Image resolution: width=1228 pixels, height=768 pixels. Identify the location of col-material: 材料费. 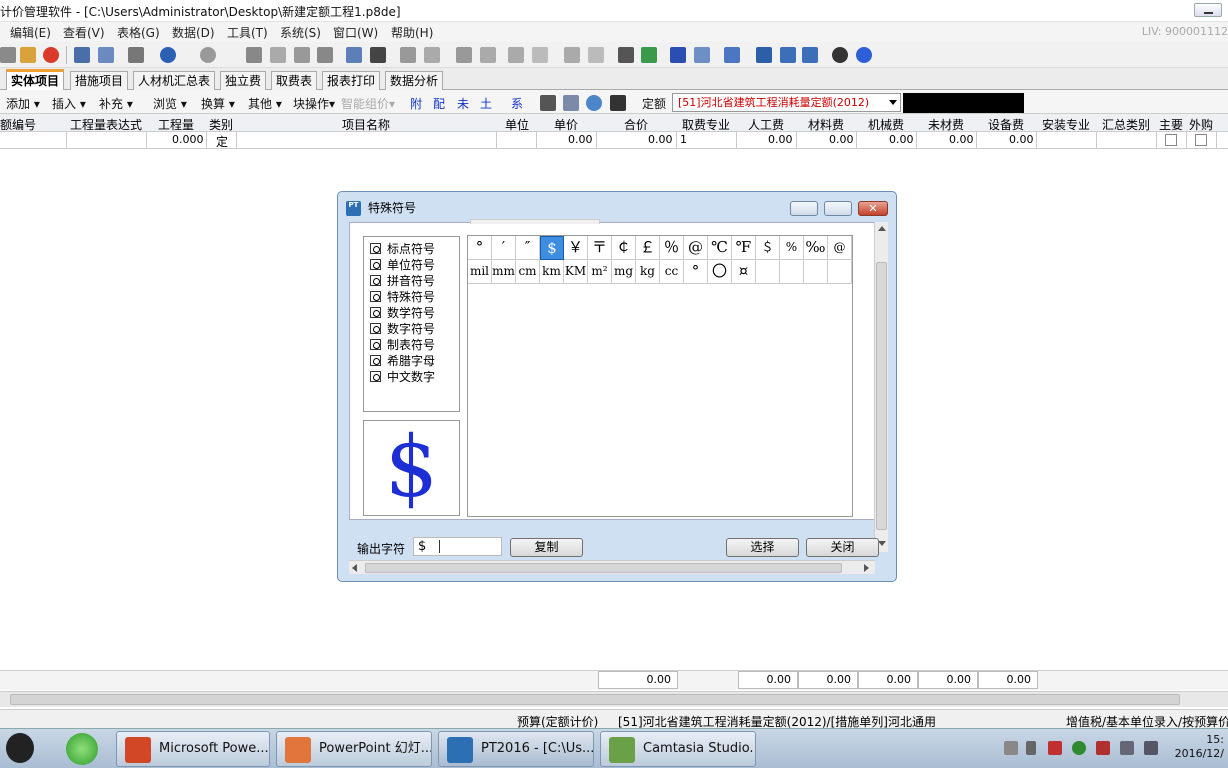
(826, 124).